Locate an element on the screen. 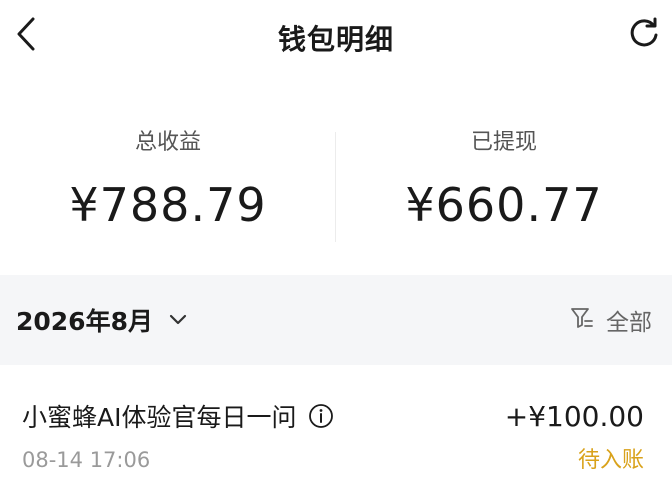  refresh-icon is located at coordinates (644, 36).